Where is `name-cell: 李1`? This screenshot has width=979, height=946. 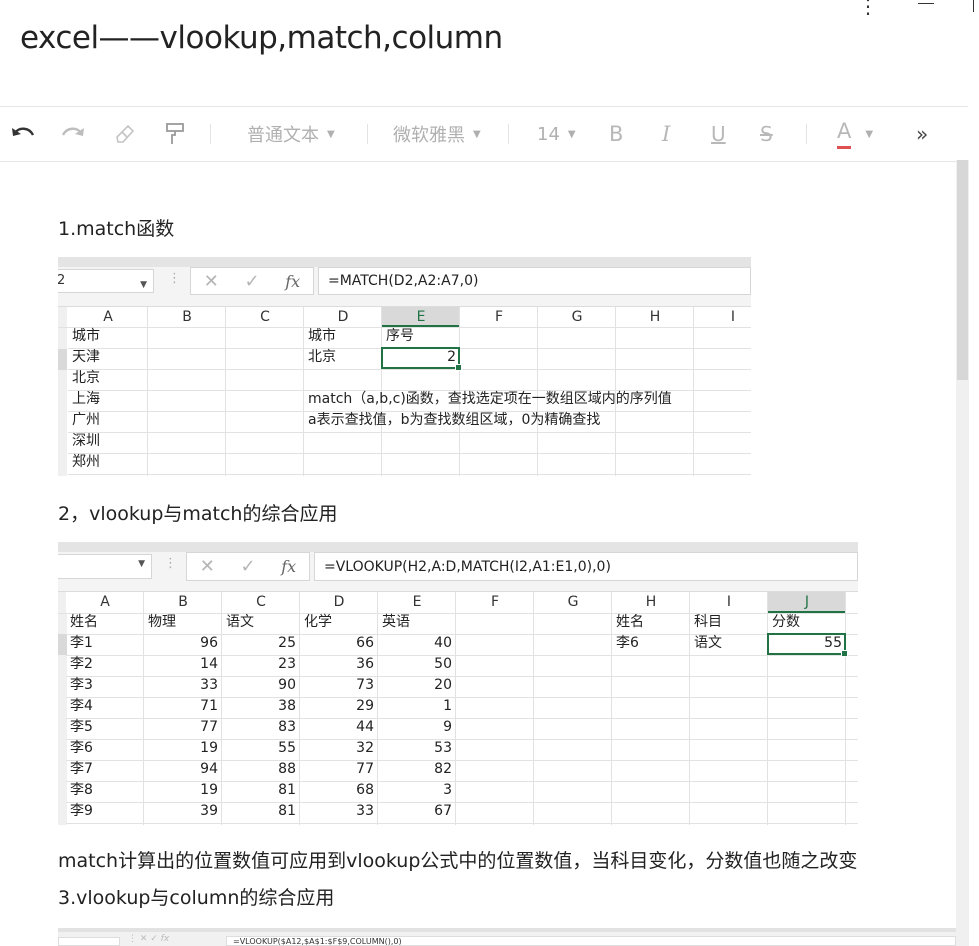
name-cell: 李1 is located at coordinates (81, 643).